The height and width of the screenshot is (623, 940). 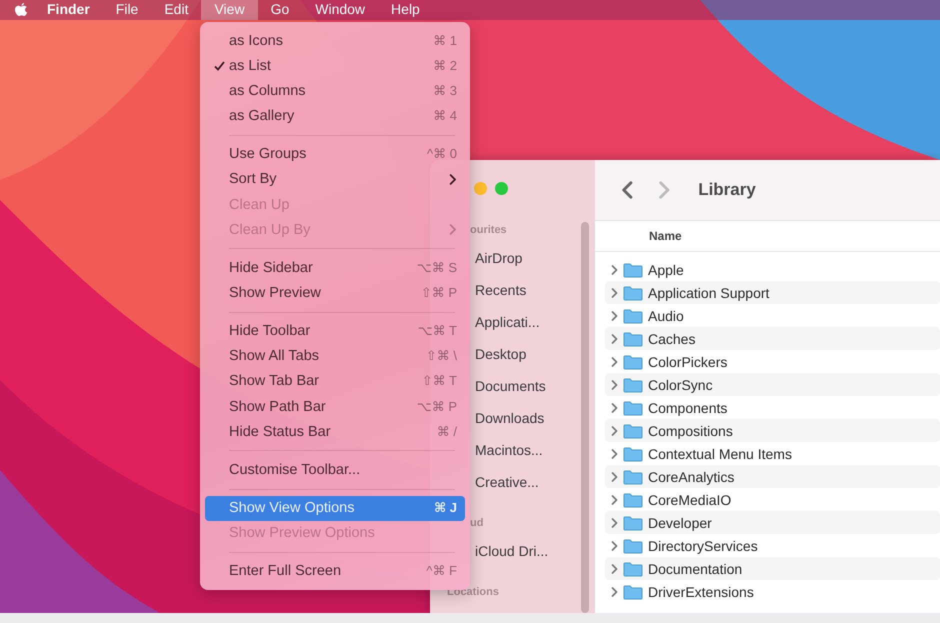 What do you see at coordinates (772, 591) in the screenshot?
I see `file-row: DriverExtensions` at bounding box center [772, 591].